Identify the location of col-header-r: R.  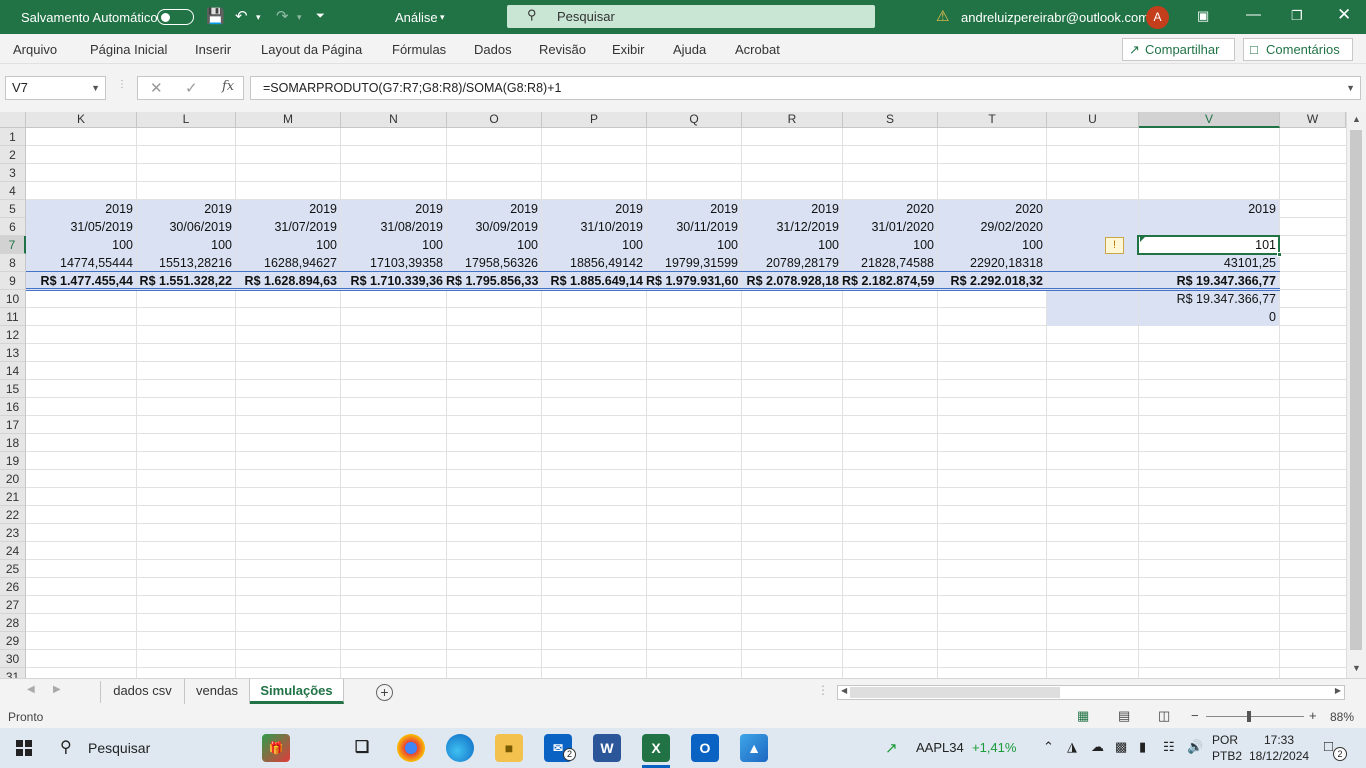
(792, 120).